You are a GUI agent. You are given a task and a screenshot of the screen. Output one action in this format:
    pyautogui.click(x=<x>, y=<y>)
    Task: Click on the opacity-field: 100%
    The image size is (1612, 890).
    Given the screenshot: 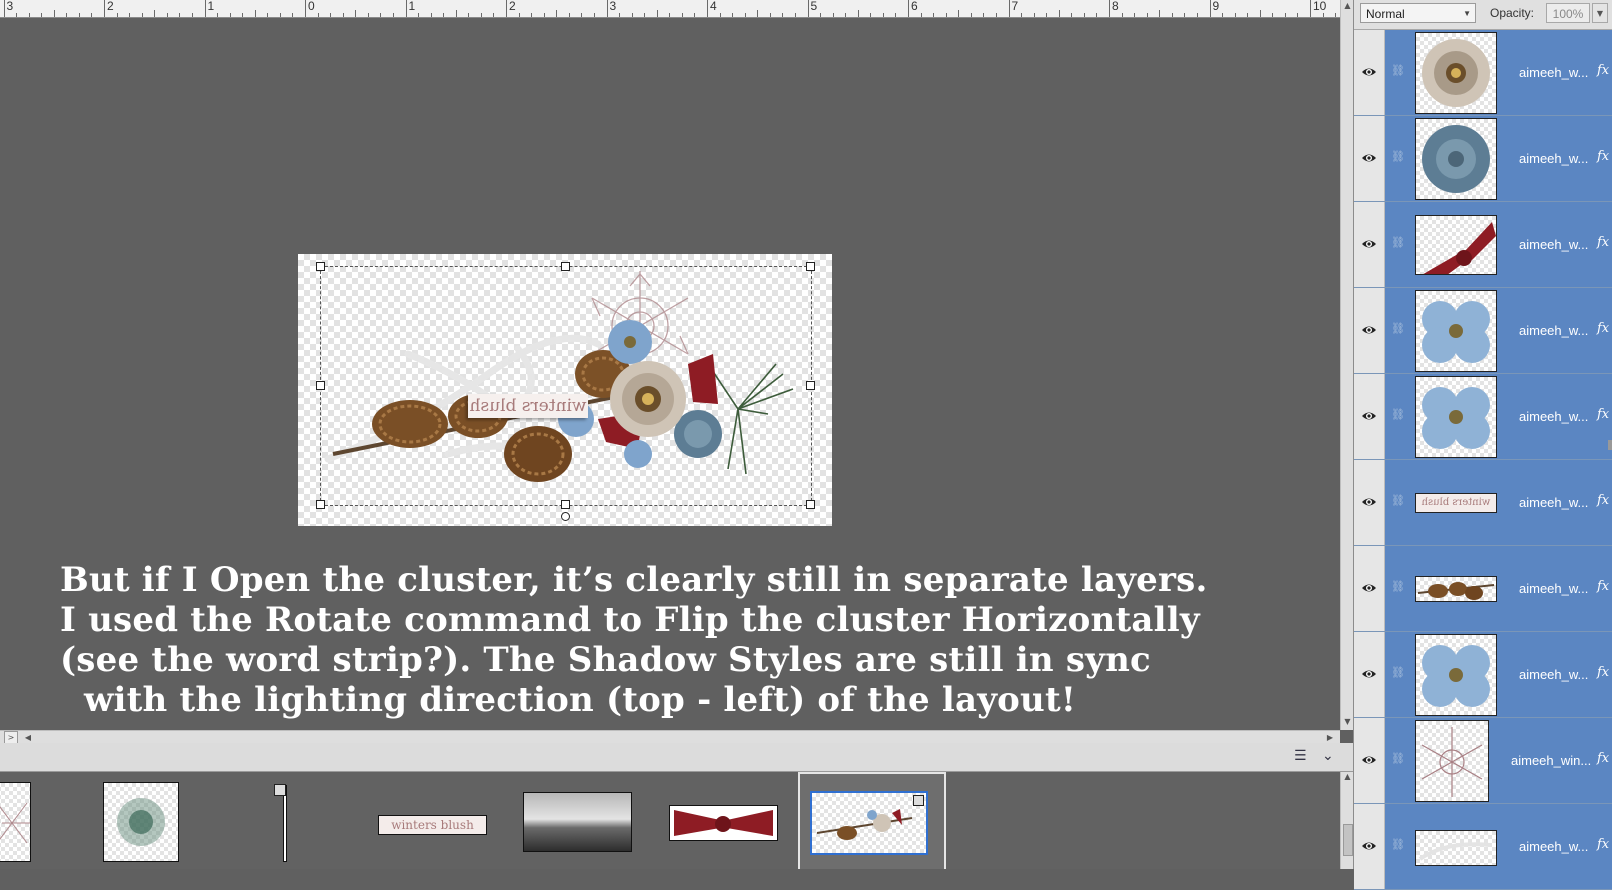 What is the action you would take?
    pyautogui.click(x=1568, y=13)
    